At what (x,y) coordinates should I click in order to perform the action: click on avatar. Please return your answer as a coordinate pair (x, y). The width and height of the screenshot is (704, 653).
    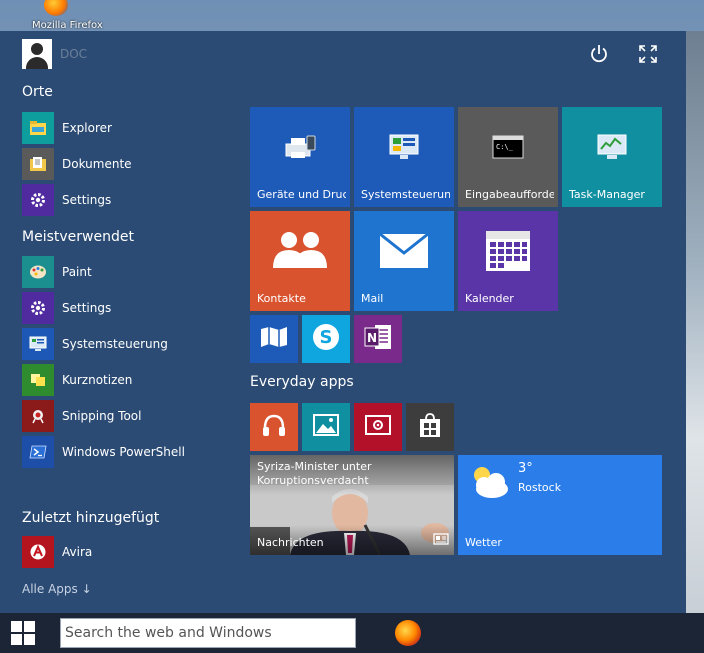
    Looking at the image, I should click on (37, 54).